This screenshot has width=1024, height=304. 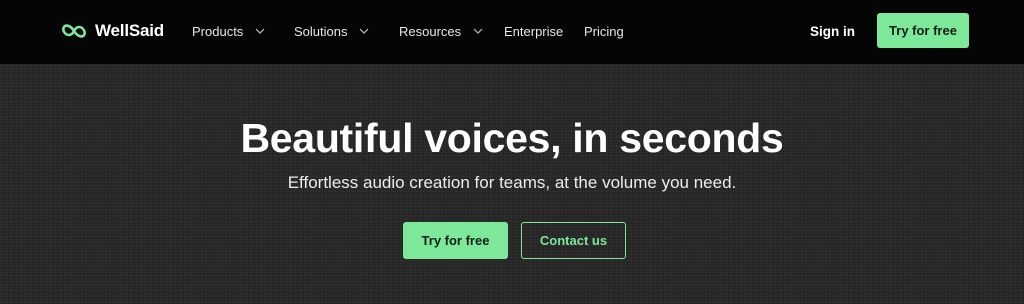 I want to click on nav-item-pricing: Pricing, so click(x=604, y=31).